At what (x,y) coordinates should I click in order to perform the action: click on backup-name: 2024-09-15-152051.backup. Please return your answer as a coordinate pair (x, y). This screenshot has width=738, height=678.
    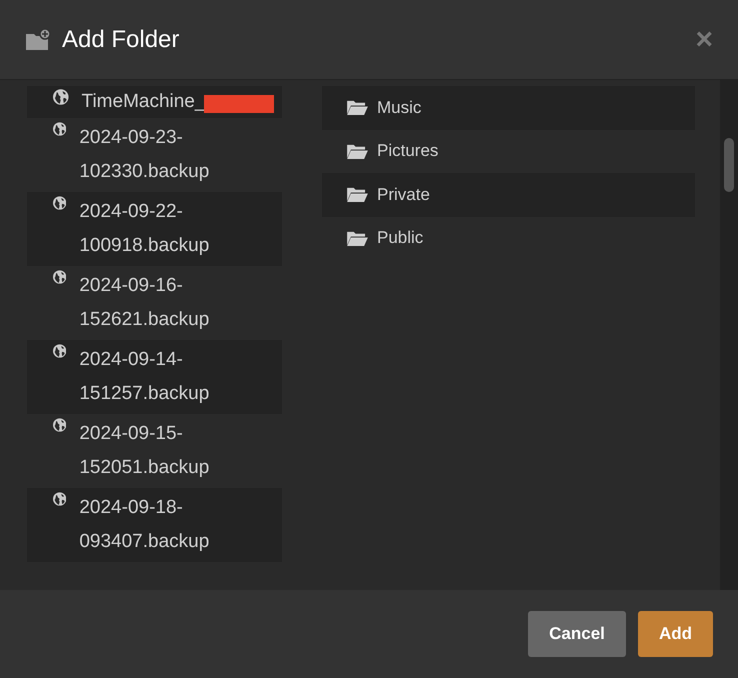
    Looking at the image, I should click on (144, 451).